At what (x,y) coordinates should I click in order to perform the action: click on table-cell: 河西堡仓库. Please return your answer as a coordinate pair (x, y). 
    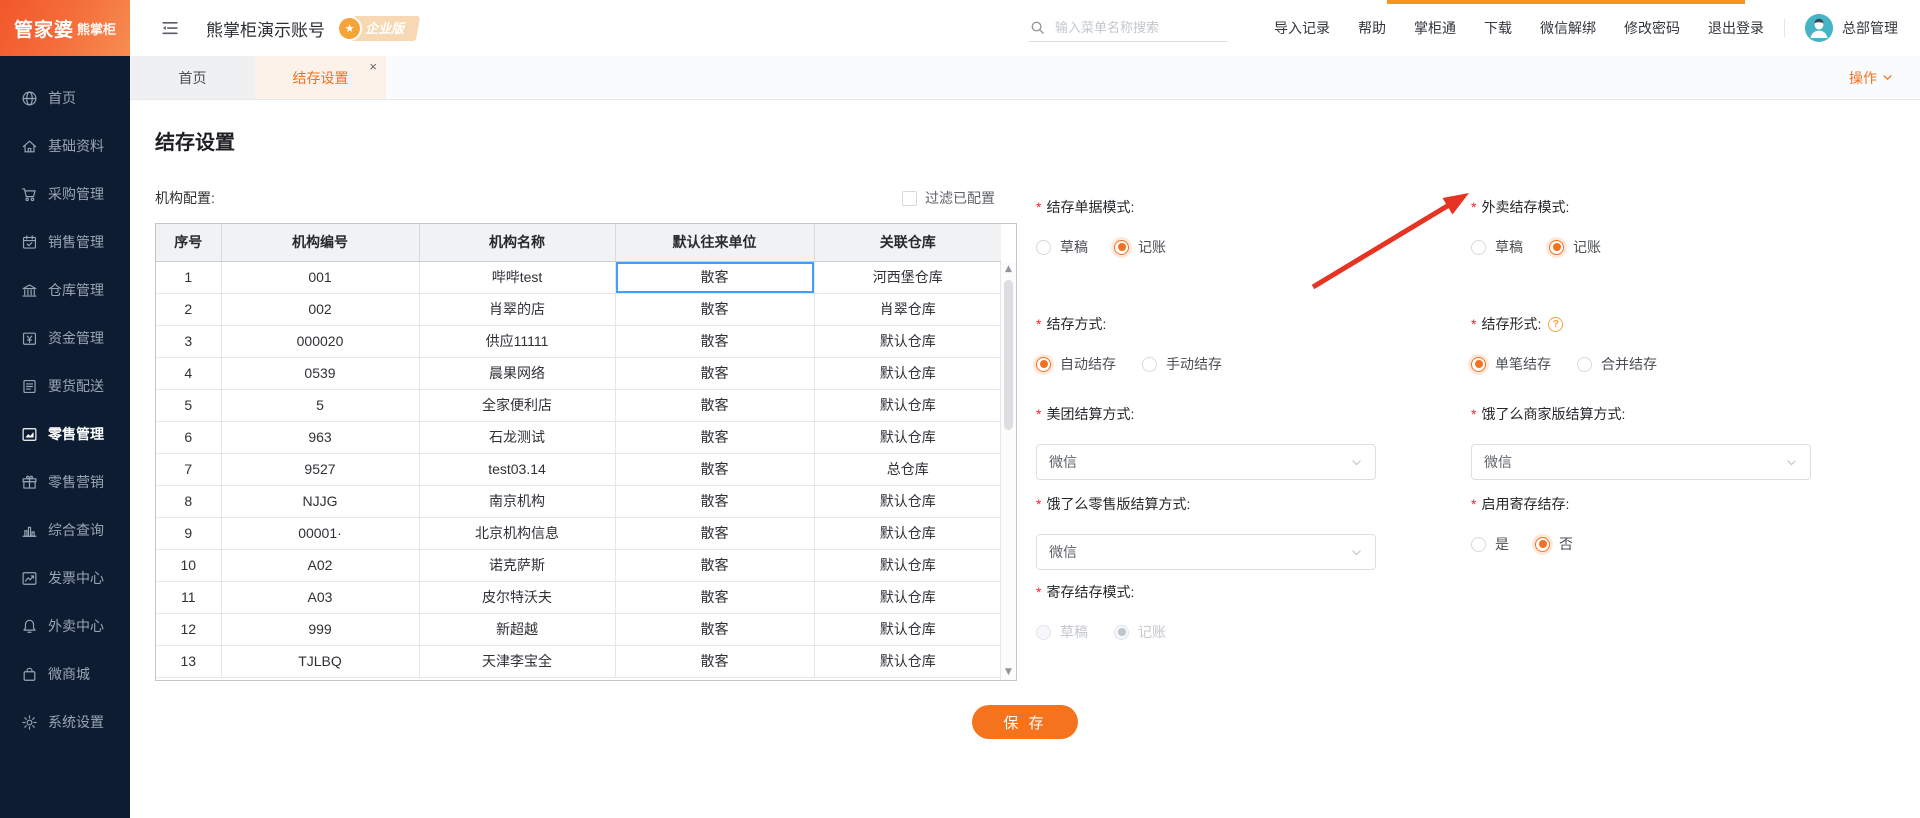
    Looking at the image, I should click on (907, 277).